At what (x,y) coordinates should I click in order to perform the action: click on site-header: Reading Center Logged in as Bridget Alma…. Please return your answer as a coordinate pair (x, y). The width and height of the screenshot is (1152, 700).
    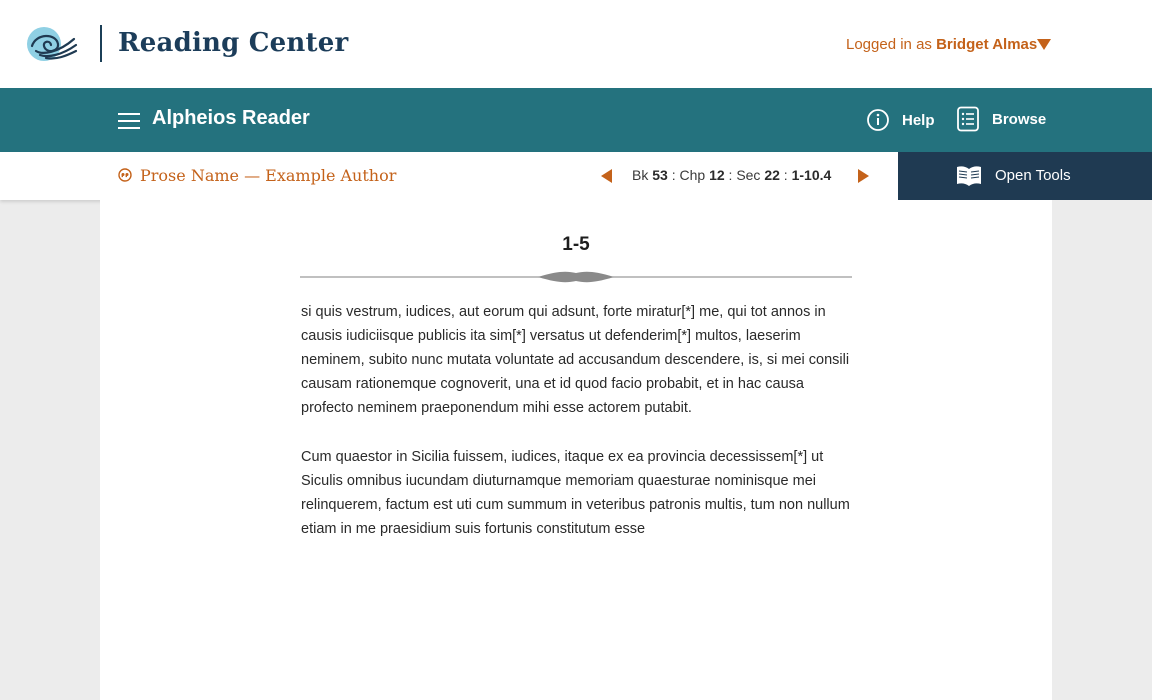
    Looking at the image, I should click on (576, 44).